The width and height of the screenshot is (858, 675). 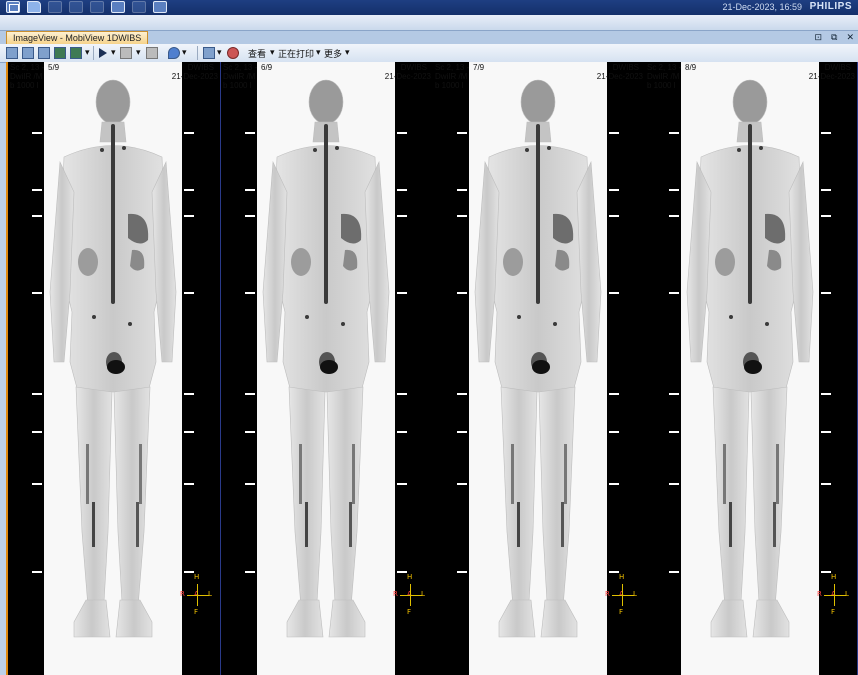 What do you see at coordinates (333, 53) in the screenshot?
I see `more-menu: 更多` at bounding box center [333, 53].